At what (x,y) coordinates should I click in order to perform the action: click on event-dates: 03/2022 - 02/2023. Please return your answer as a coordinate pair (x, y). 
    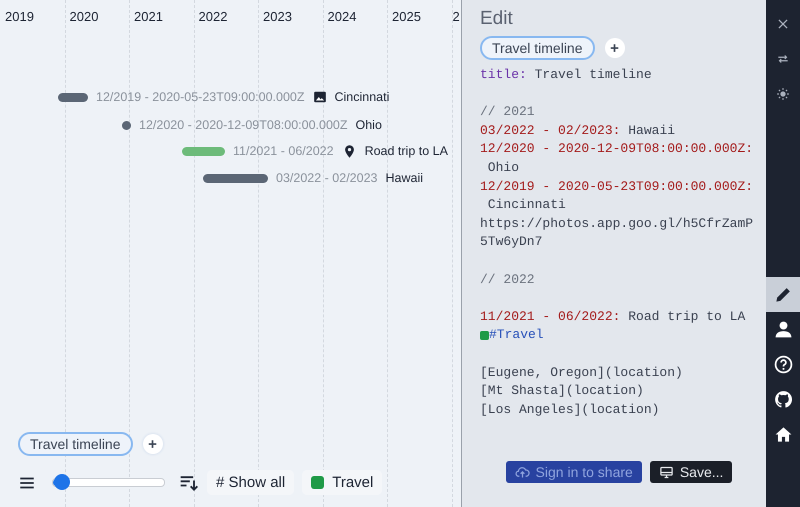
    Looking at the image, I should click on (327, 178).